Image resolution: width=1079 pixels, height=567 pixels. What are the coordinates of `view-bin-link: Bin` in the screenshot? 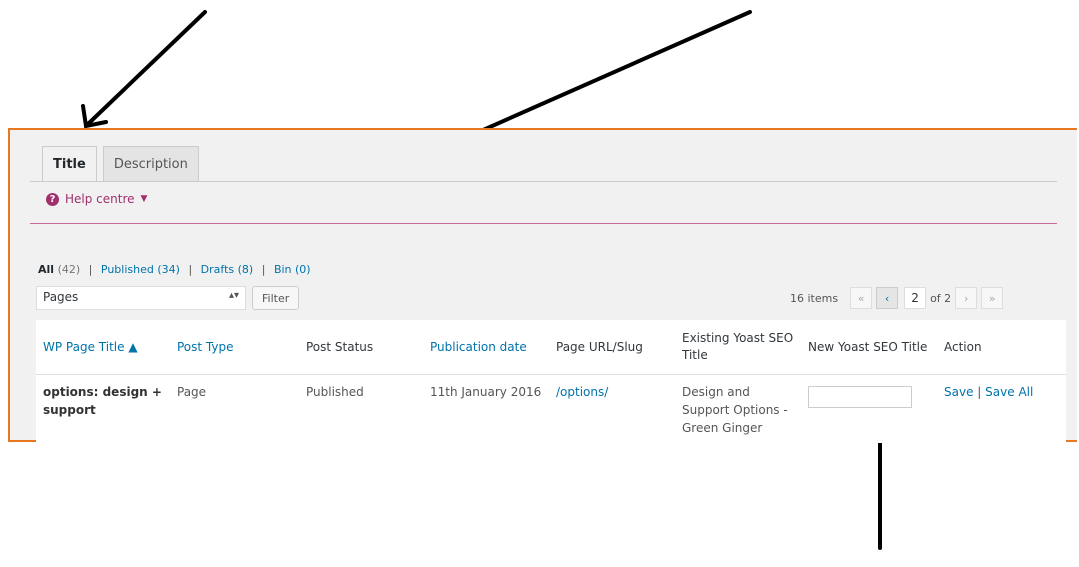 It's located at (283, 269).